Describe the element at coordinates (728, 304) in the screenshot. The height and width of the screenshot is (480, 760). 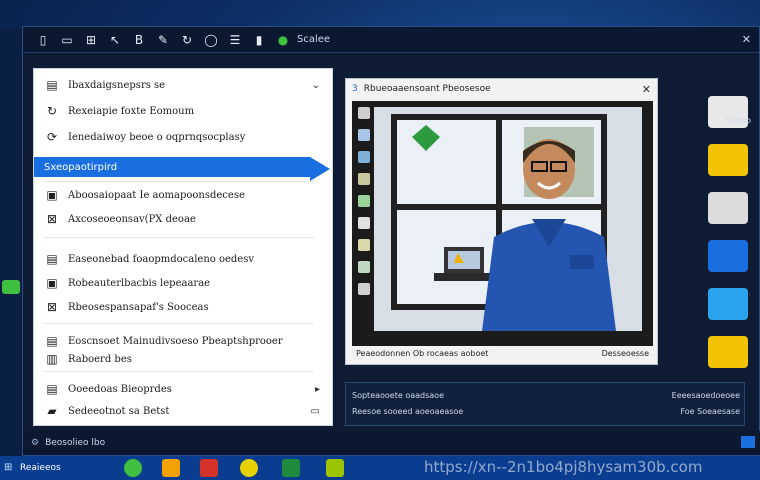
I see `store-icon` at that location.